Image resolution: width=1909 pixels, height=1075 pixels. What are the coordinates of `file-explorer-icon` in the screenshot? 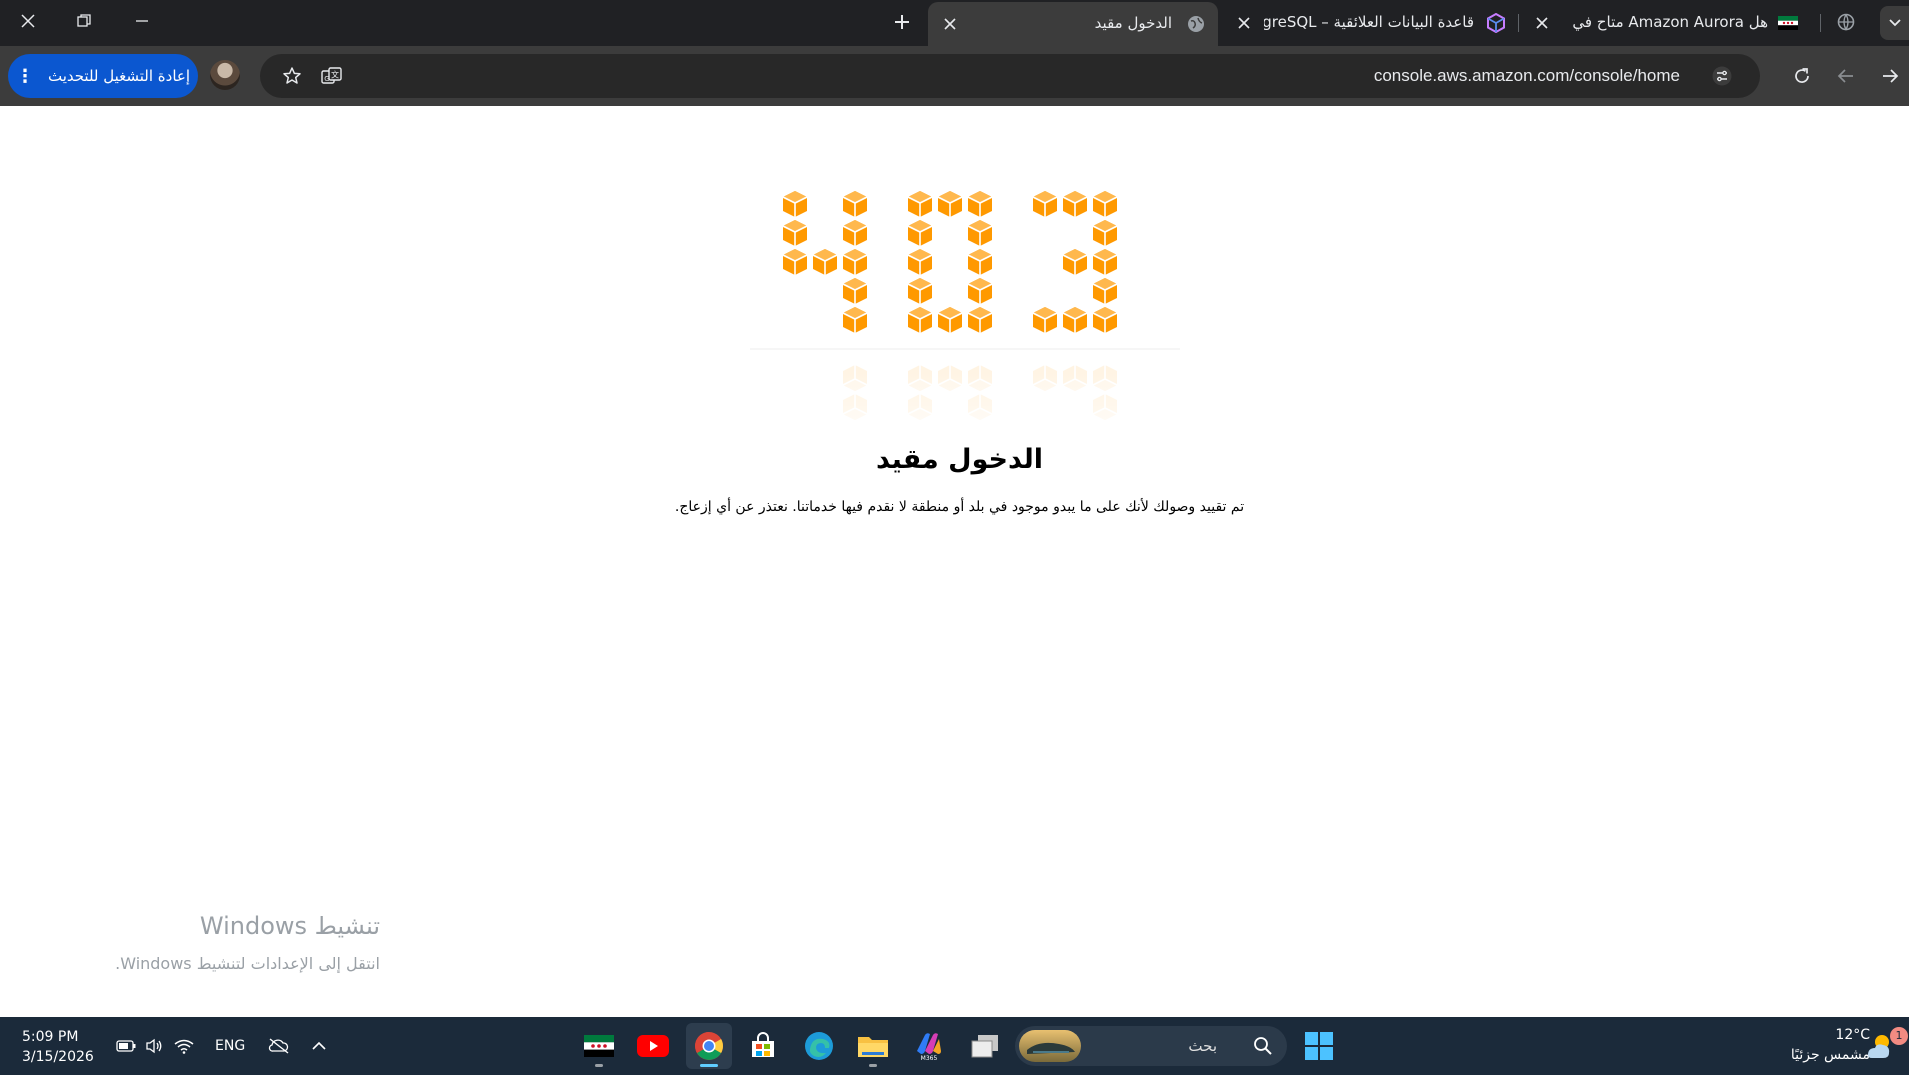 It's located at (873, 1047).